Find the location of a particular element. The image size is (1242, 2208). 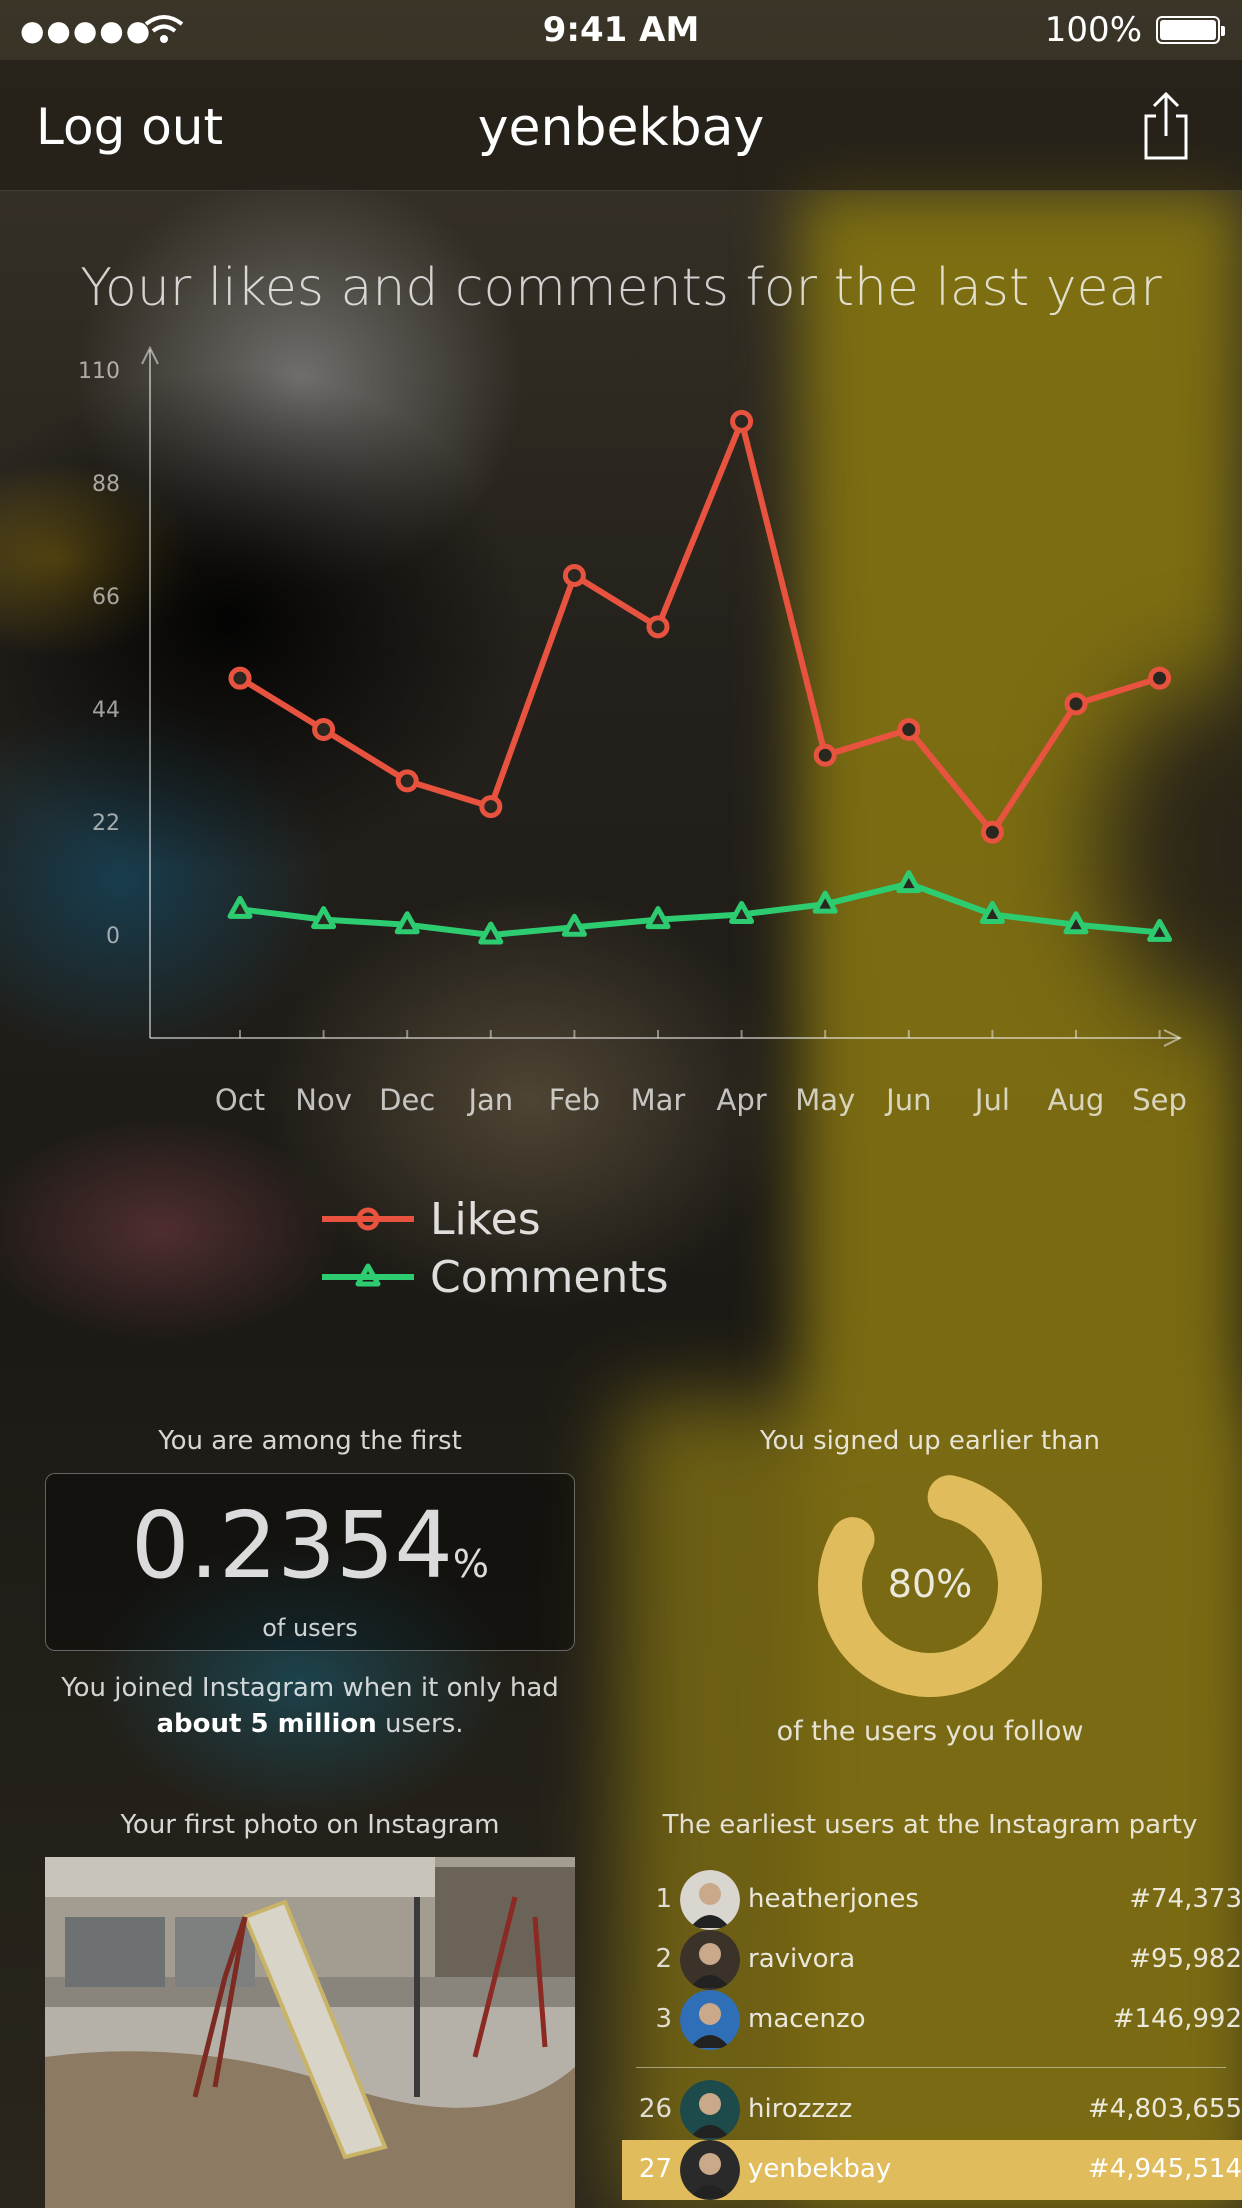

user-percentile-box: 0.2354% of users is located at coordinates (310, 1562).